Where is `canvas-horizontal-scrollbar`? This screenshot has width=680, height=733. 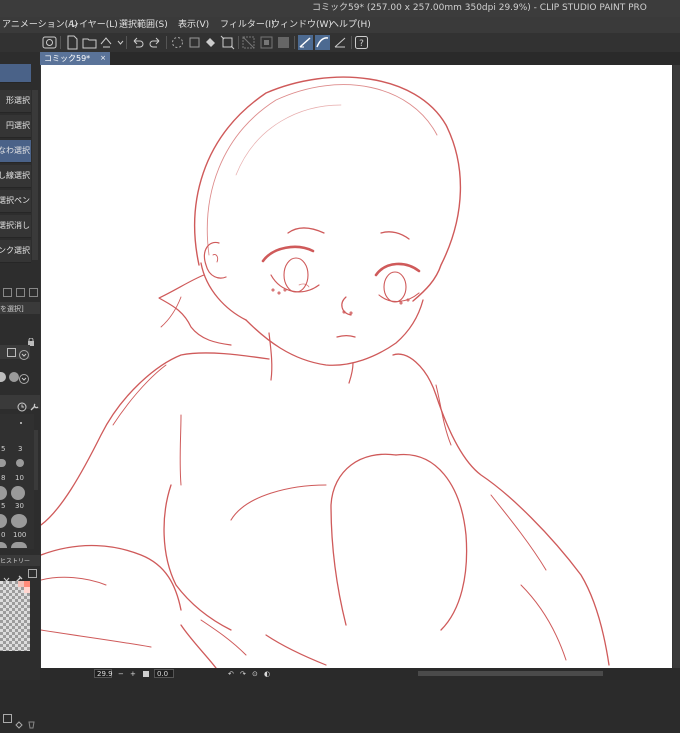
canvas-horizontal-scrollbar is located at coordinates (510, 673).